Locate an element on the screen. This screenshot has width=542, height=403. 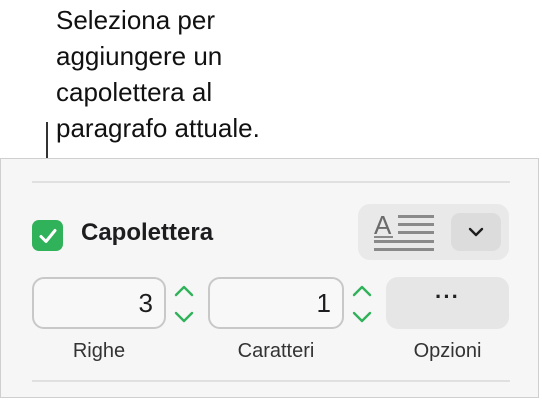
chevron-down-icon is located at coordinates (476, 232).